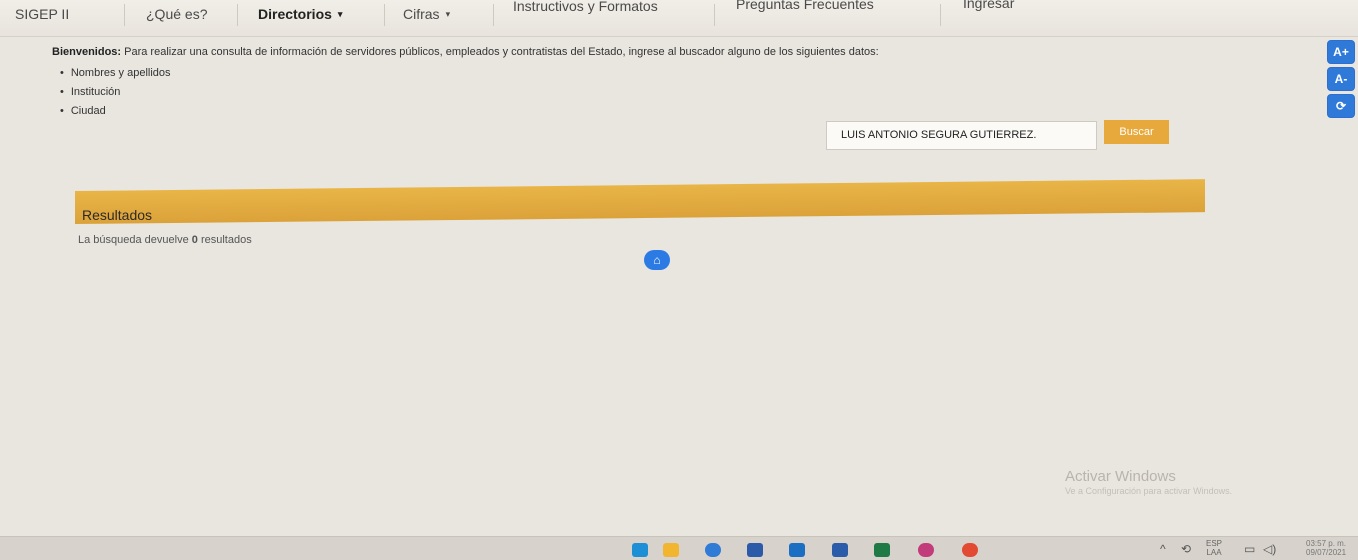 The width and height of the screenshot is (1358, 560). What do you see at coordinates (1326, 543) in the screenshot?
I see `clock-time: 03:57 p. m.` at bounding box center [1326, 543].